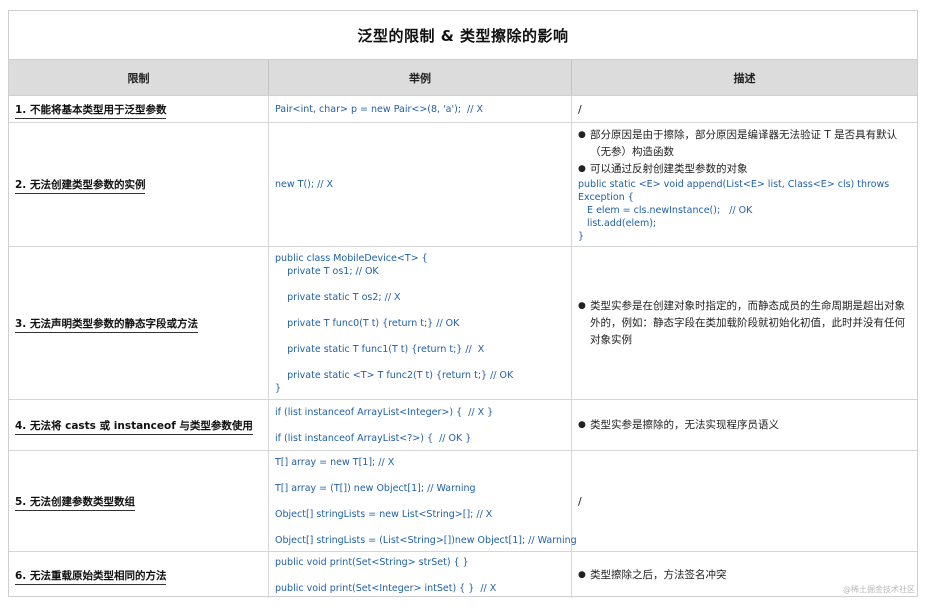 This screenshot has height=608, width=935. I want to click on header-example: 举例, so click(420, 77).